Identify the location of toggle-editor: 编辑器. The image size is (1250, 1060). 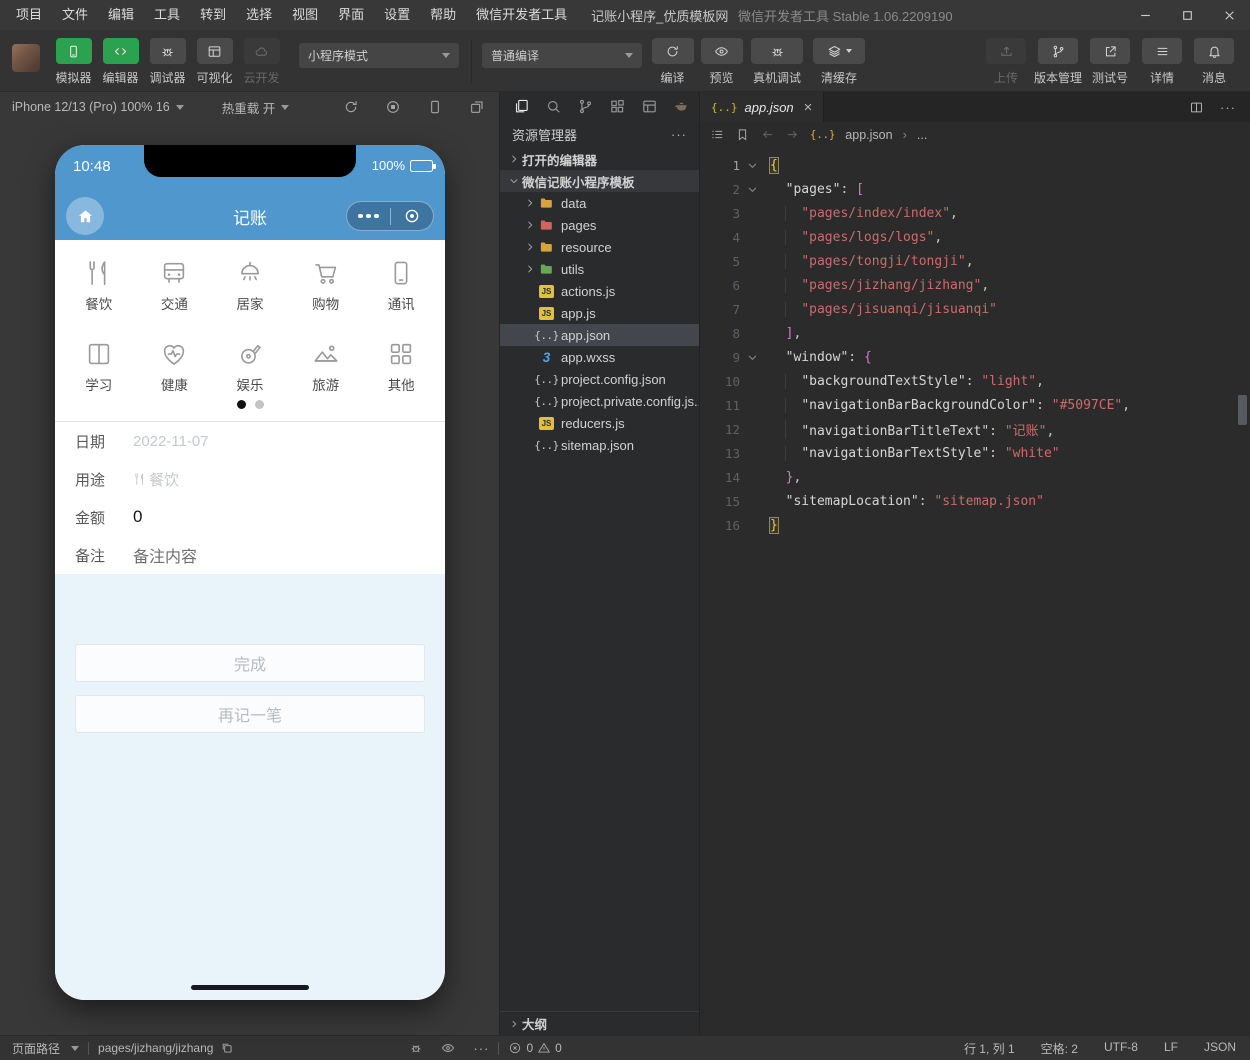
(120, 62).